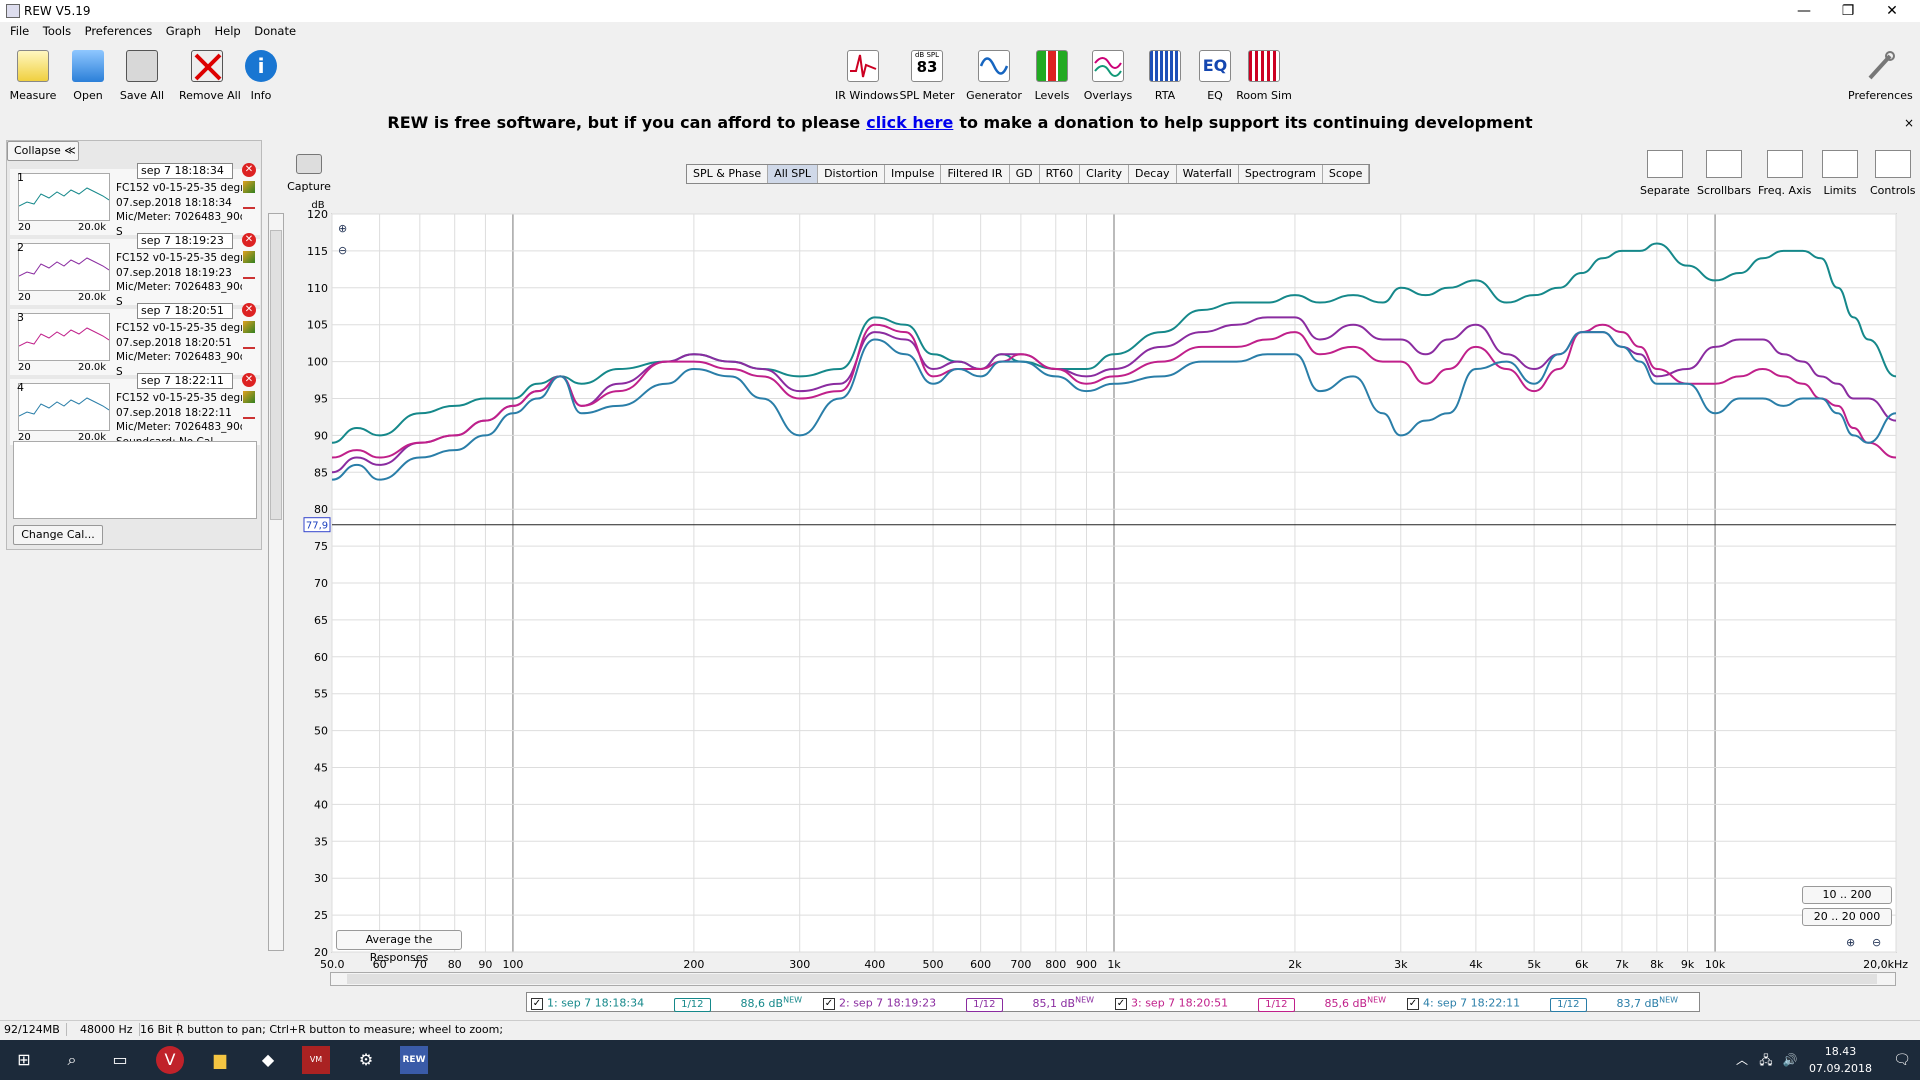  I want to click on zoom-out-icon: ⊖, so click(342, 250).